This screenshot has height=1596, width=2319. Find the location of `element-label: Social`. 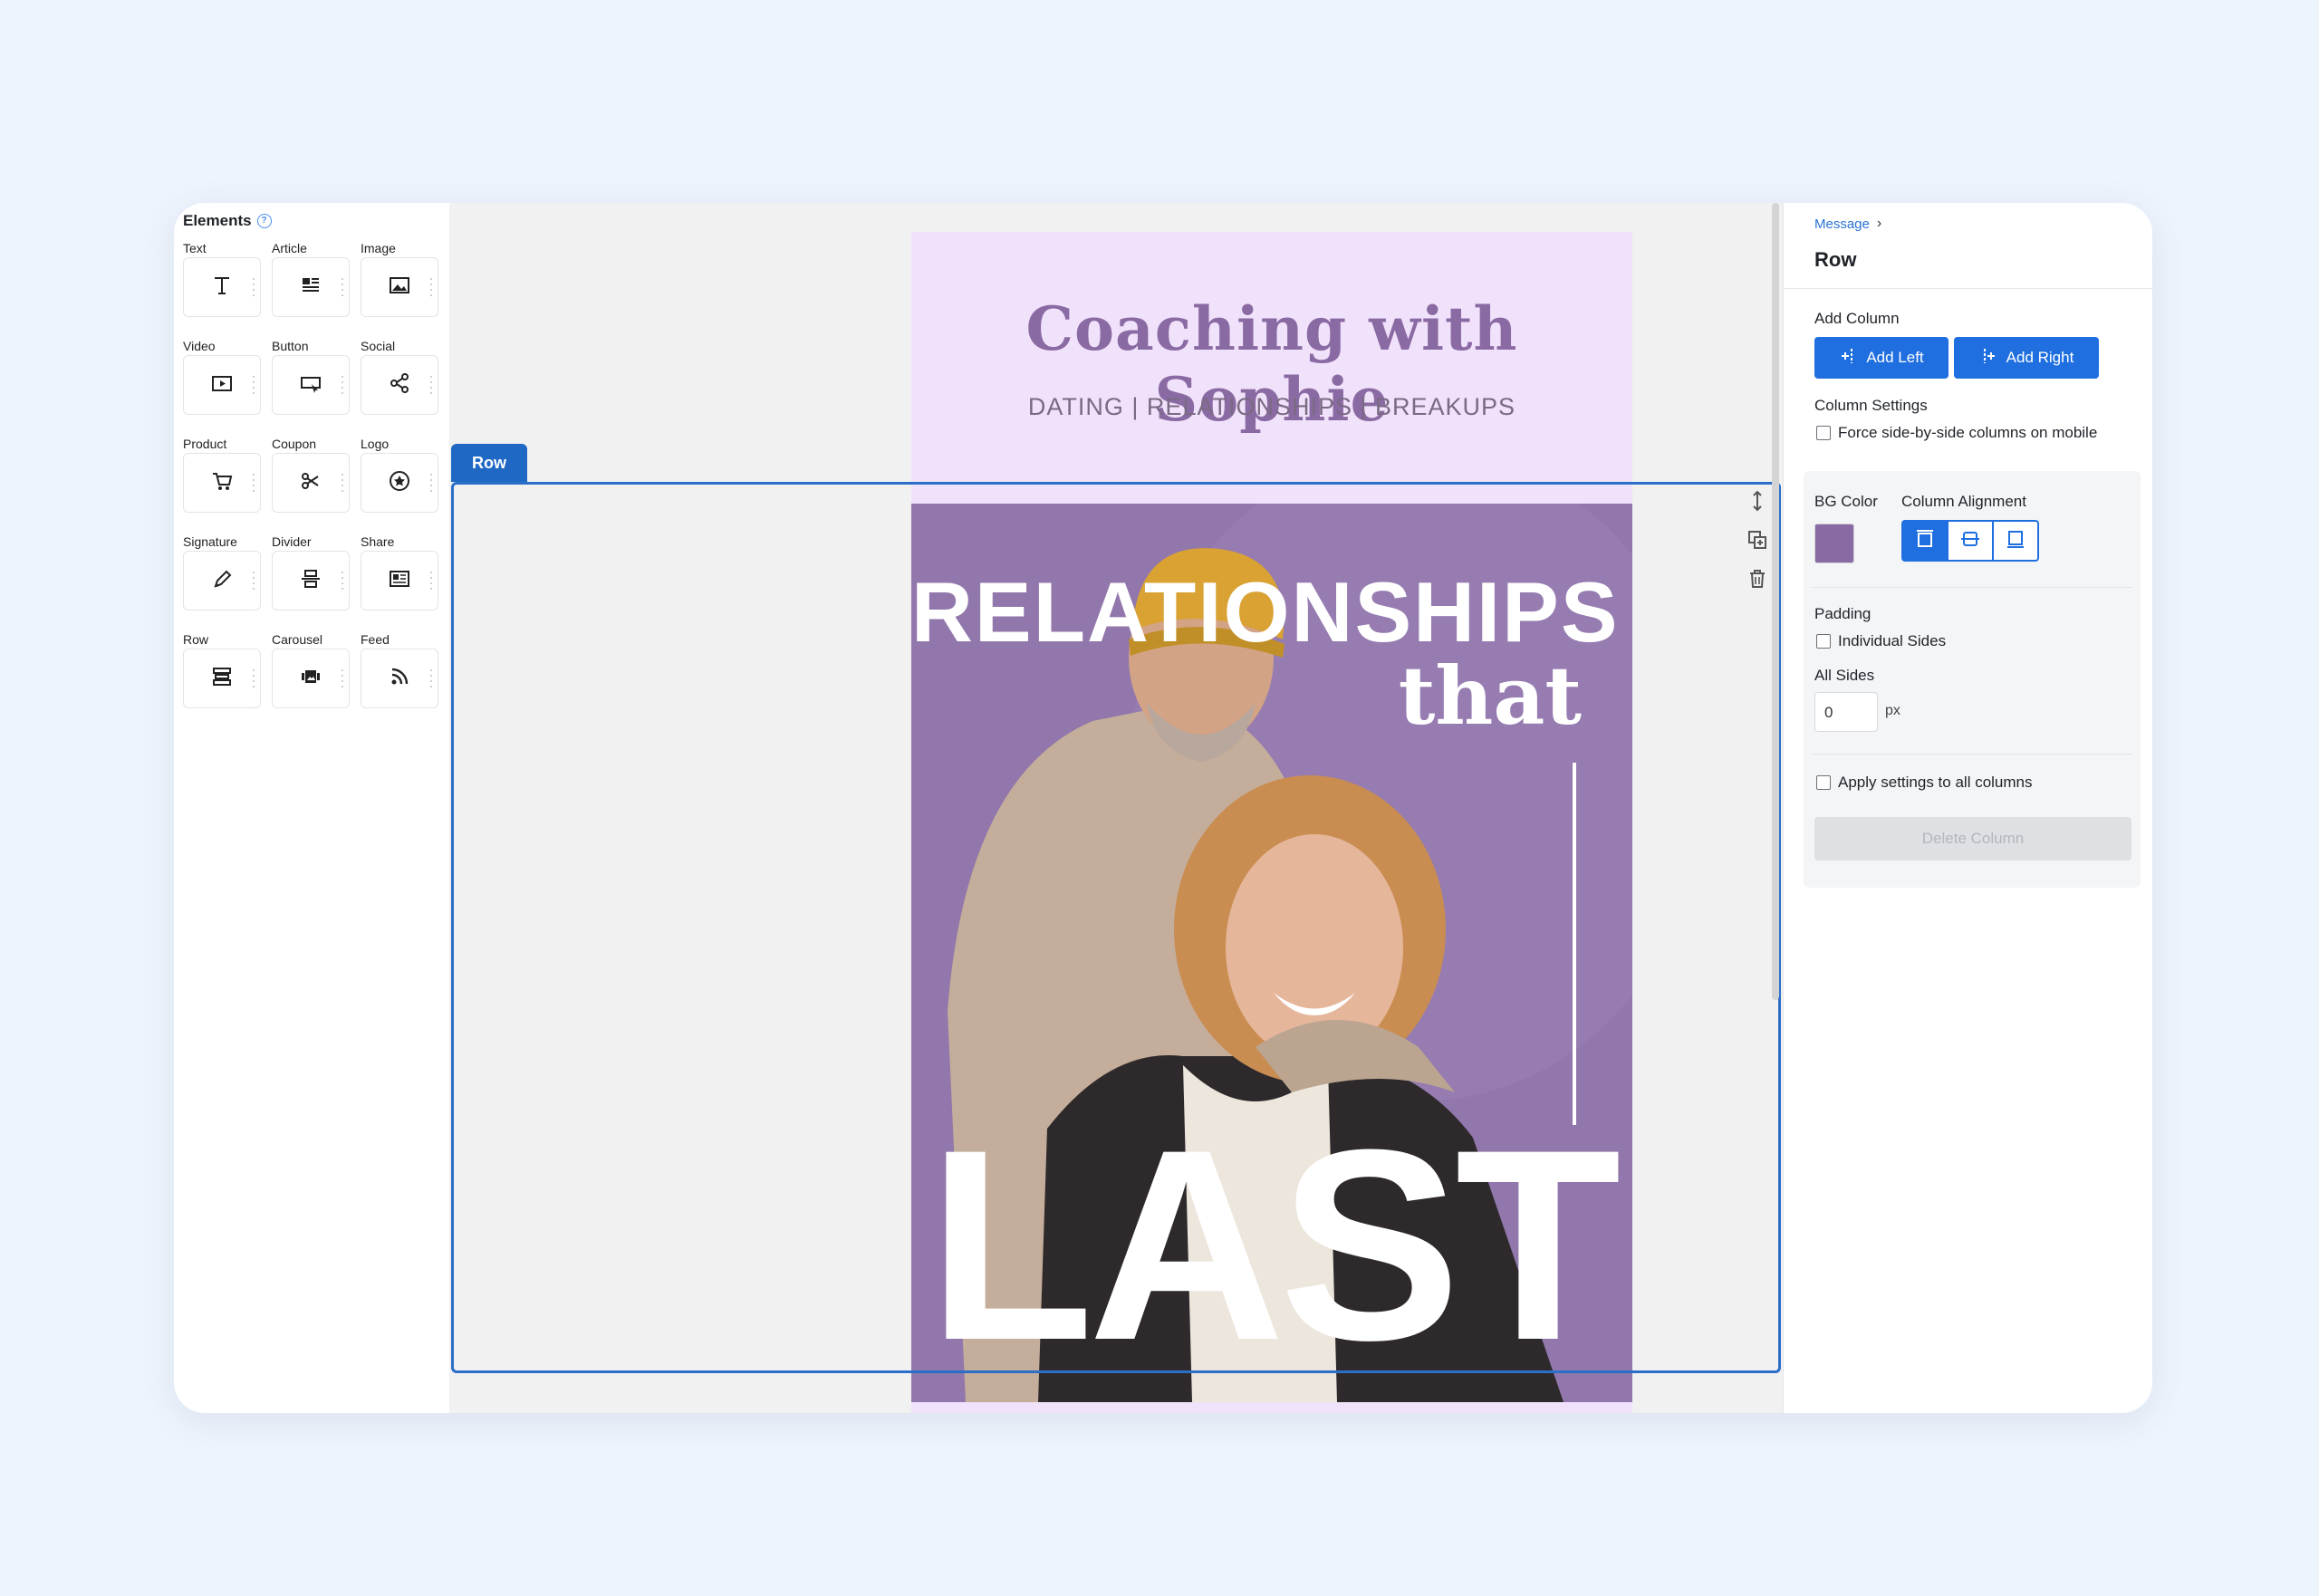

element-label: Social is located at coordinates (378, 346).